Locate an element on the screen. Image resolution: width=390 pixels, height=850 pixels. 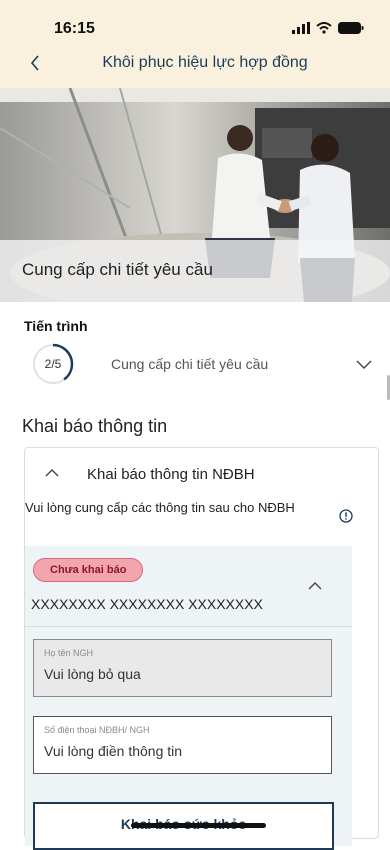
signal-icon is located at coordinates (301, 28).